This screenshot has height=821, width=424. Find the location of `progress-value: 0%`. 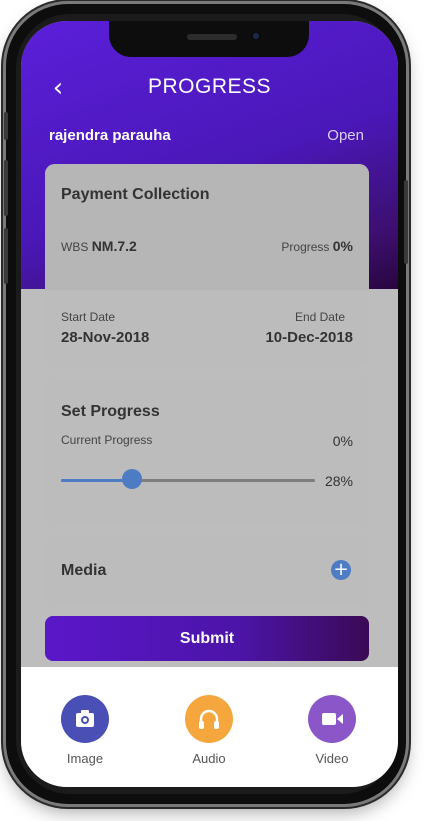

progress-value: 0% is located at coordinates (342, 246).